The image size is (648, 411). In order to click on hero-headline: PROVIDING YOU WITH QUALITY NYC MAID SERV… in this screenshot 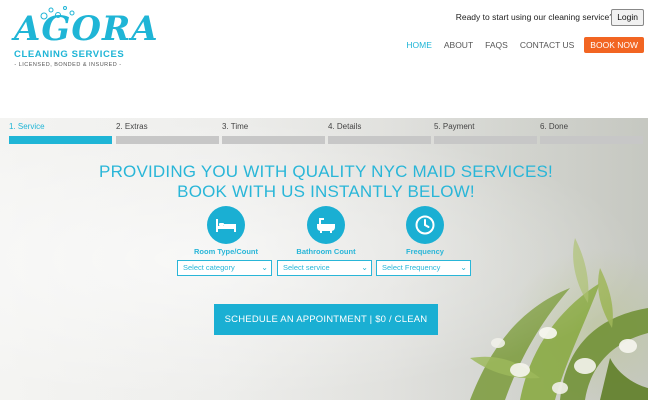, I will do `click(326, 171)`.